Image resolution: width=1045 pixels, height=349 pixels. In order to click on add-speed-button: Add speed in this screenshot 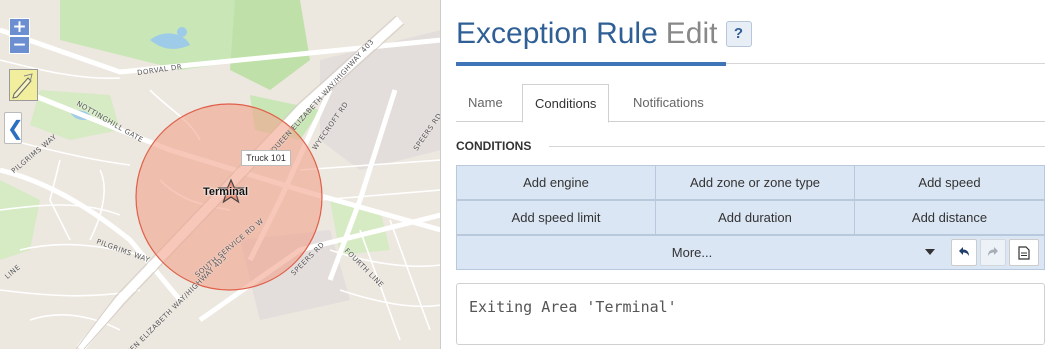, I will do `click(949, 182)`.